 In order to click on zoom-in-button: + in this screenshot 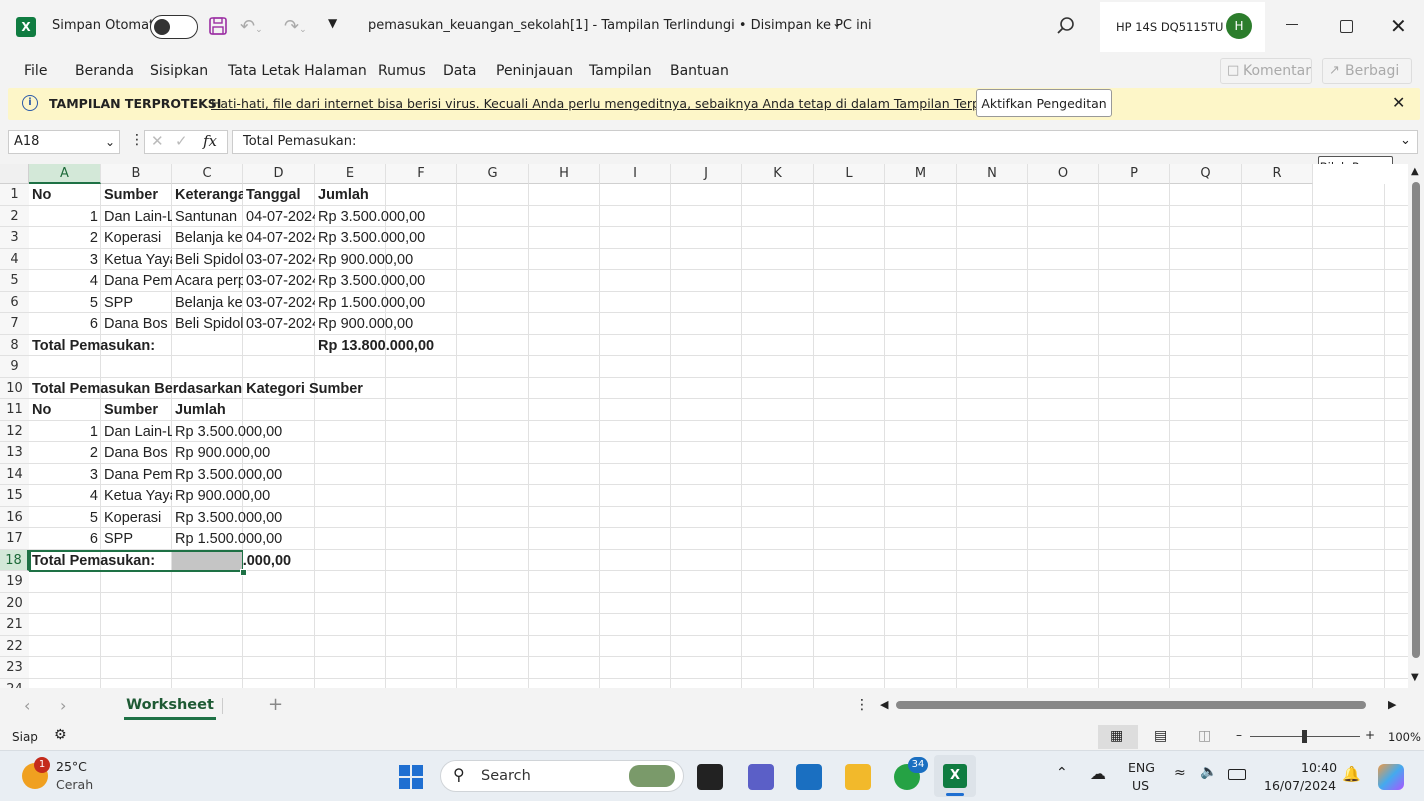, I will do `click(1370, 735)`.